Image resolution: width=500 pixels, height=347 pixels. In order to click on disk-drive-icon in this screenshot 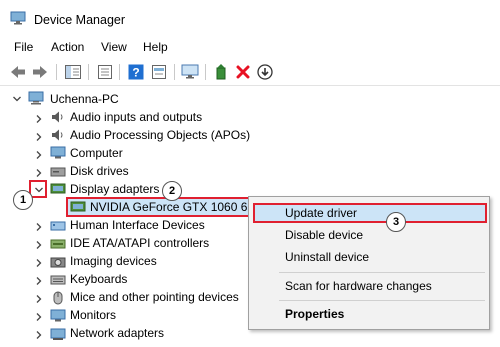, I will do `click(58, 172)`.